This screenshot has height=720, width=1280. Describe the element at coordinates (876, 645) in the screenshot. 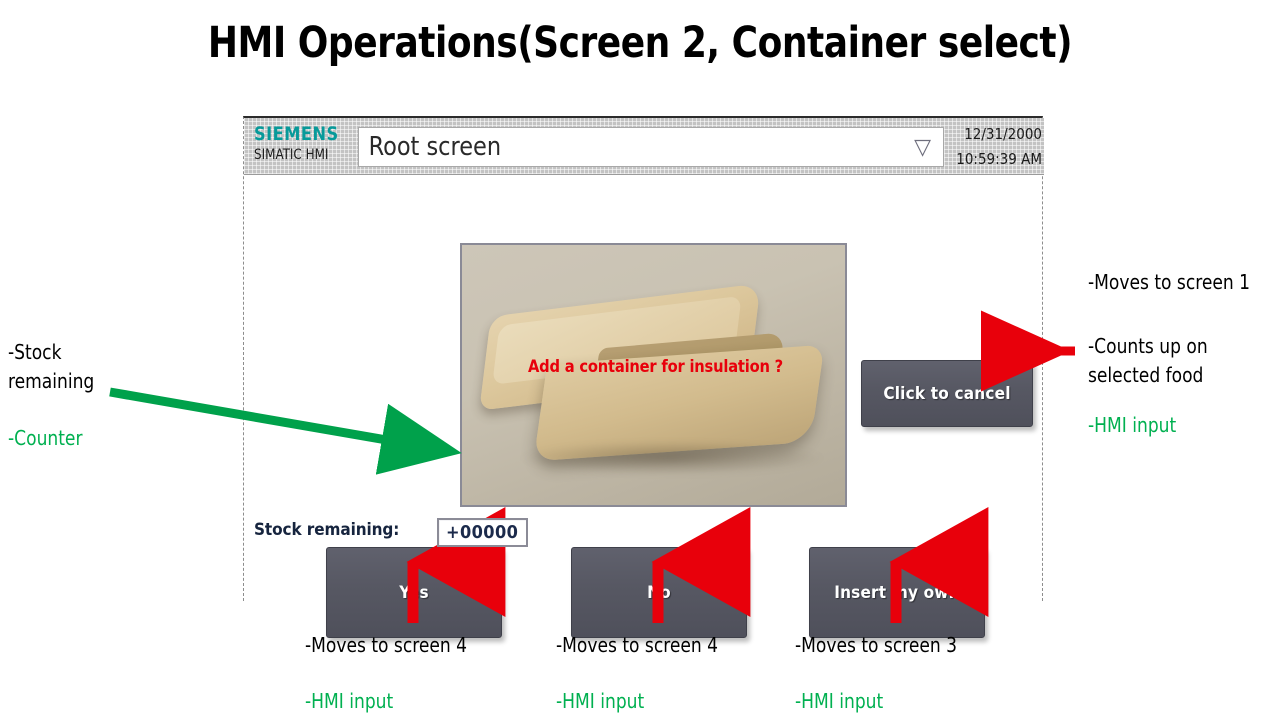

I see `annotation-insert-target: -Moves to screen 3` at that location.